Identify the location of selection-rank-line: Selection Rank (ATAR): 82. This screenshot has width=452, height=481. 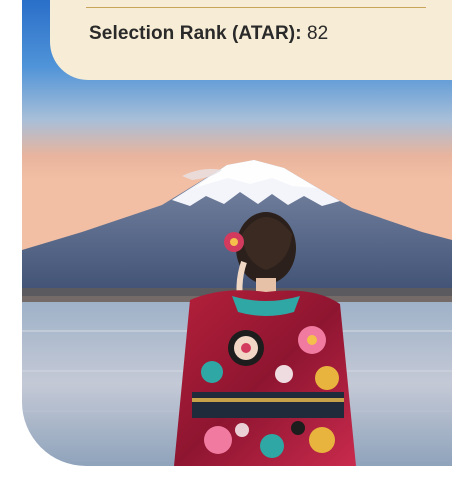
(208, 34).